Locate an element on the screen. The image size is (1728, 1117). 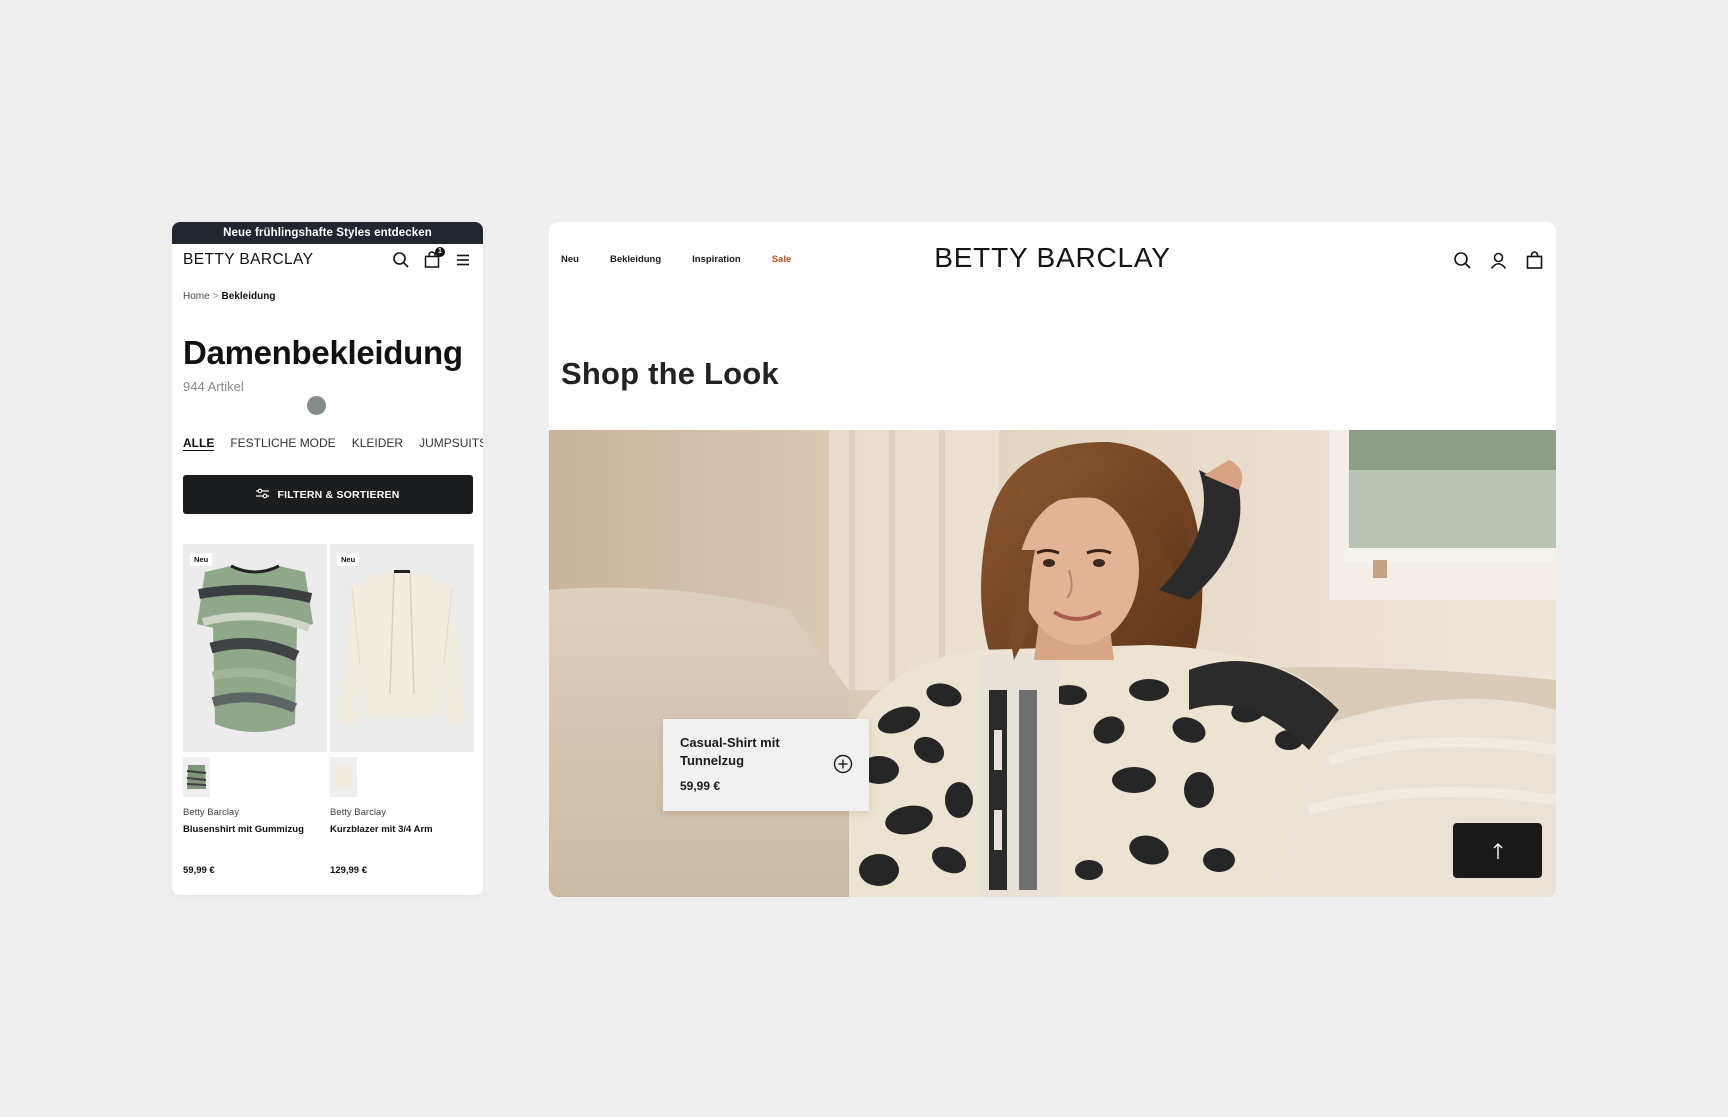
breadcrumb: Home > Bekleidung is located at coordinates (229, 296).